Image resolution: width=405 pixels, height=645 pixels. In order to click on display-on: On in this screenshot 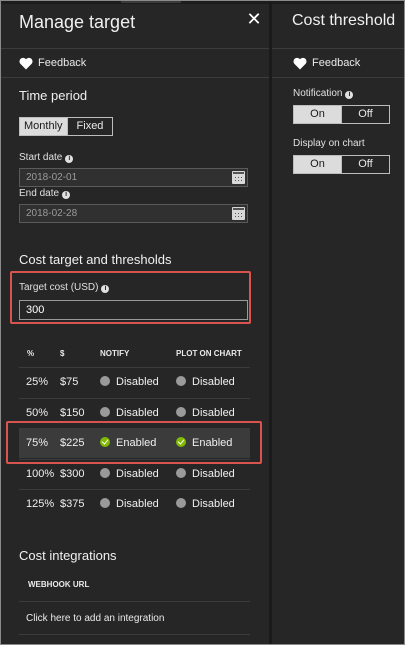, I will do `click(317, 164)`.